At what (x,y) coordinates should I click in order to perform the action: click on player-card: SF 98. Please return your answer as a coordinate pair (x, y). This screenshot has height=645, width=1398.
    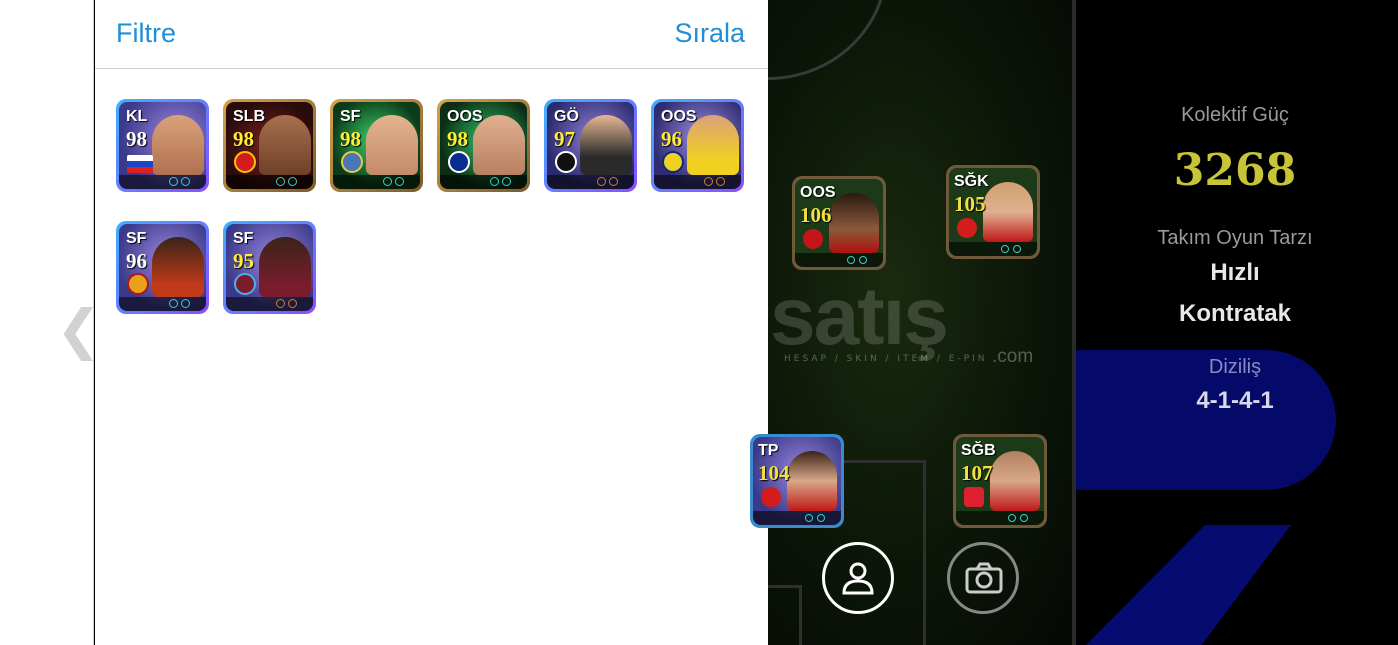
    Looking at the image, I should click on (376, 145).